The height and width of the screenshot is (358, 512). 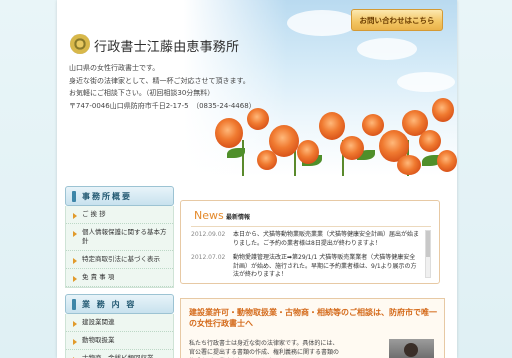 What do you see at coordinates (208, 234) in the screenshot?
I see `news-date: 2012.09.02` at bounding box center [208, 234].